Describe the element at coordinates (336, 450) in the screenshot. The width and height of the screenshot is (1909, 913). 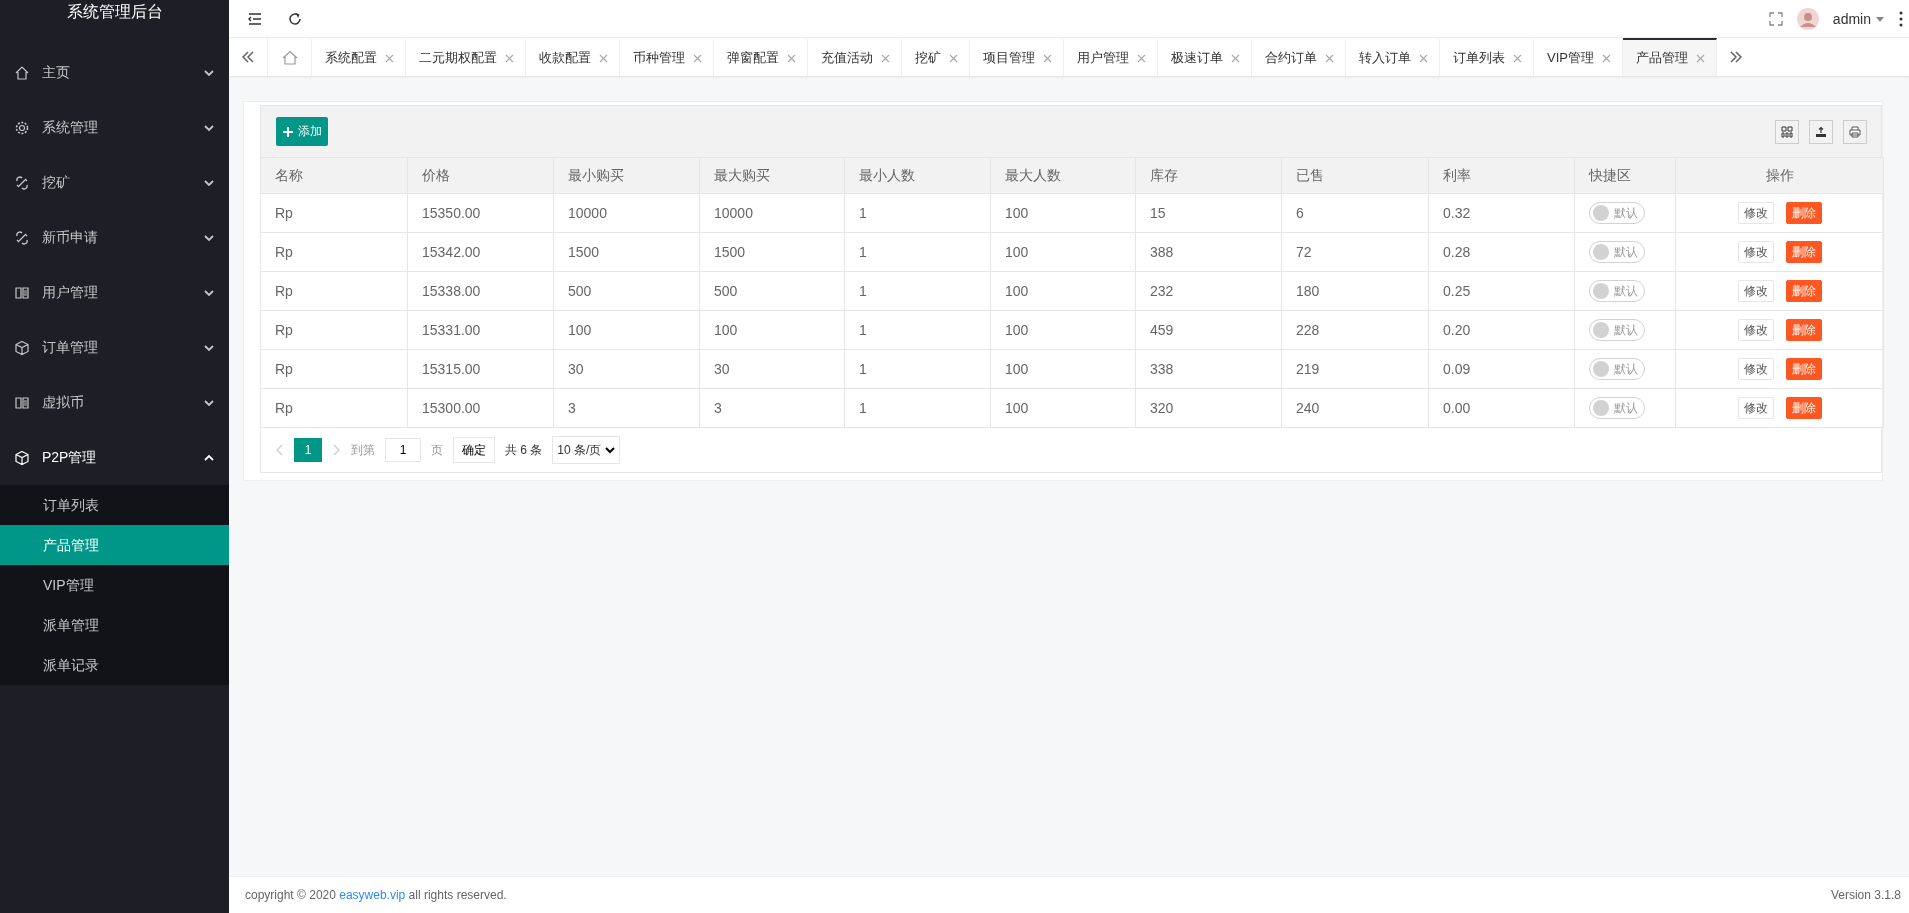
I see `chevron-right-icon` at that location.